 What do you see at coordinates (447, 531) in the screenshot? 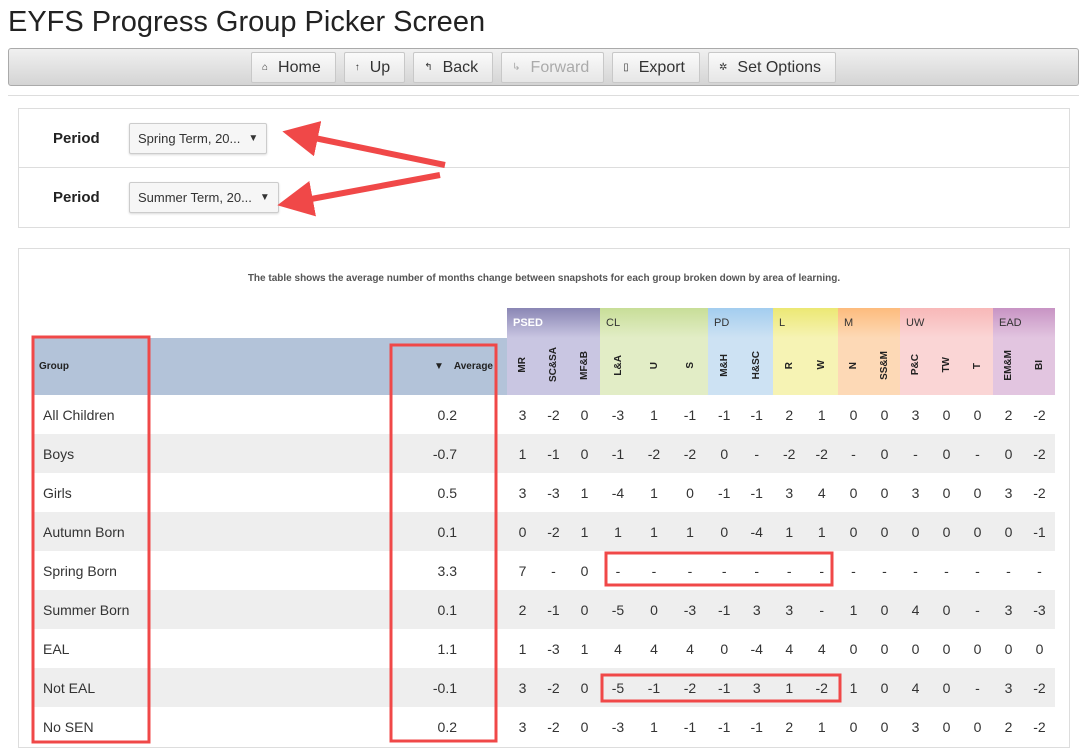
I see `average-value: 0.1` at bounding box center [447, 531].